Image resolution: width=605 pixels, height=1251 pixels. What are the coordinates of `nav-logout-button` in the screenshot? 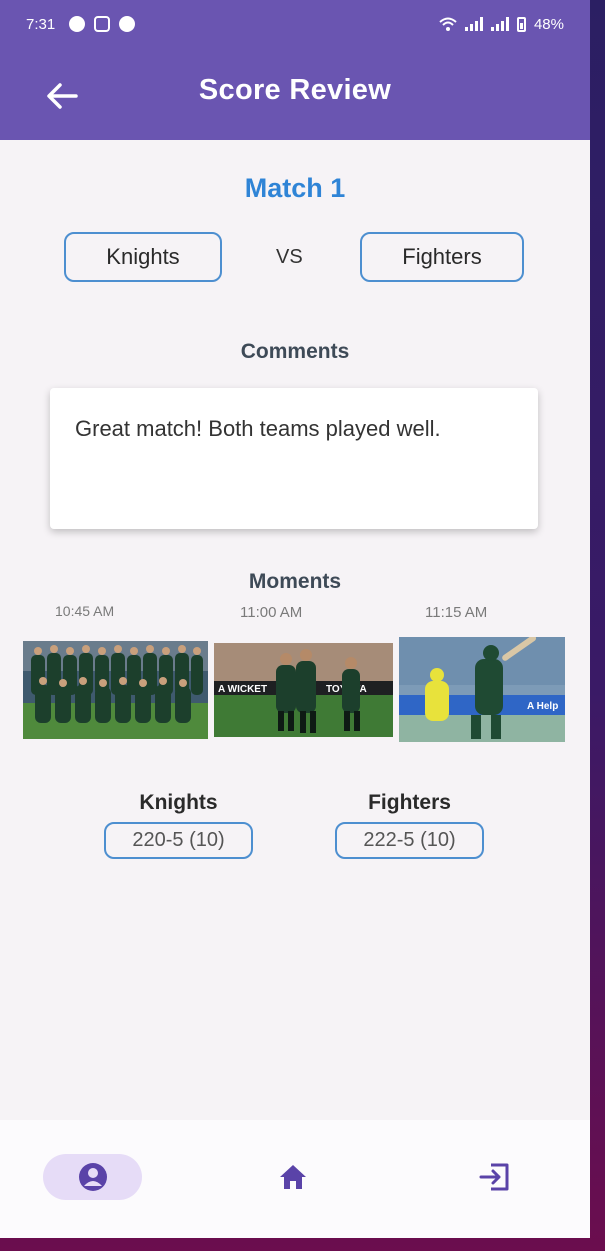 It's located at (495, 1177).